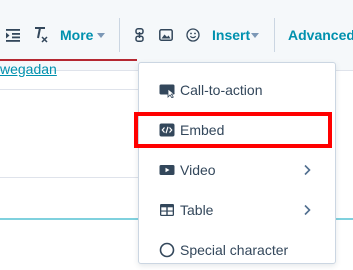 The height and width of the screenshot is (270, 353). I want to click on advanced-button: Advanced, so click(320, 35).